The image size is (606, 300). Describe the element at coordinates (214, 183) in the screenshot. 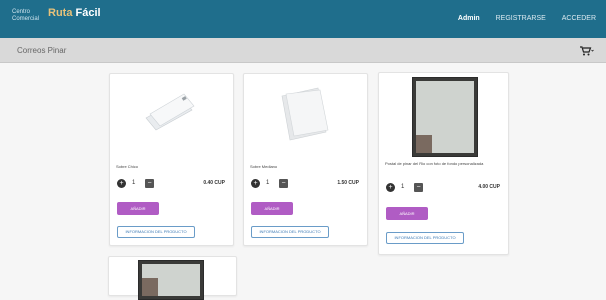

I see `product-price: 0.40 CUP` at that location.